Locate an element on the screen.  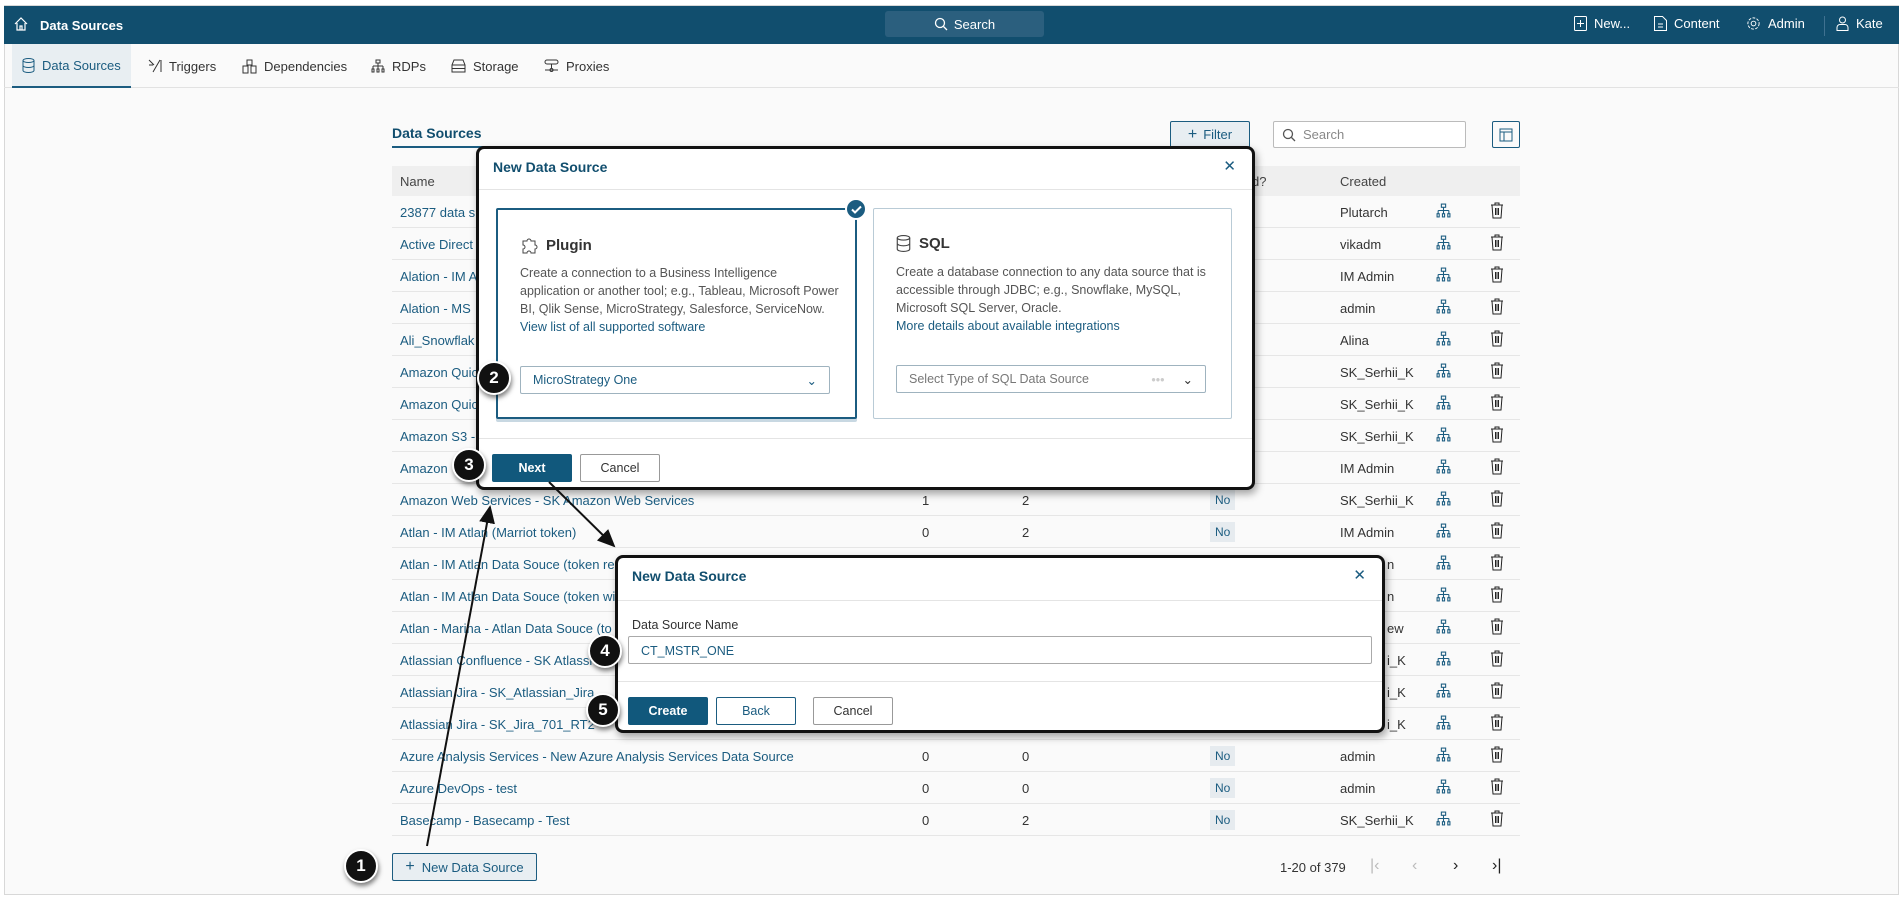
tab-dependencies: Dependencies is located at coordinates (294, 66).